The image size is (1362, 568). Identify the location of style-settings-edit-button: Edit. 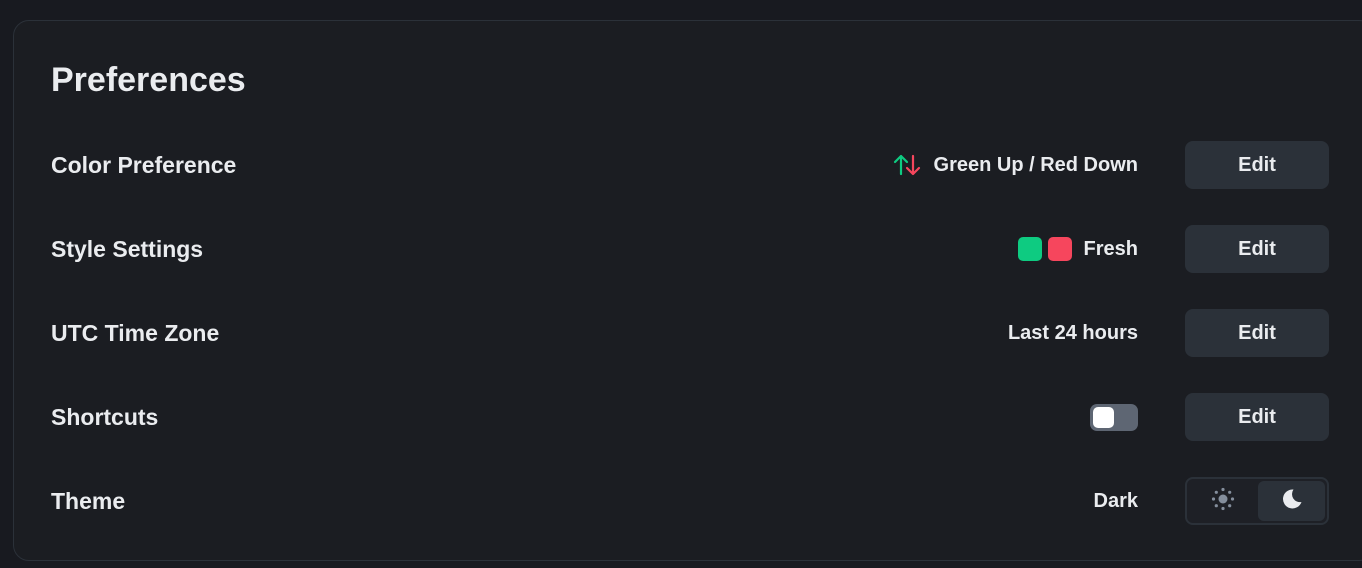
(1257, 249).